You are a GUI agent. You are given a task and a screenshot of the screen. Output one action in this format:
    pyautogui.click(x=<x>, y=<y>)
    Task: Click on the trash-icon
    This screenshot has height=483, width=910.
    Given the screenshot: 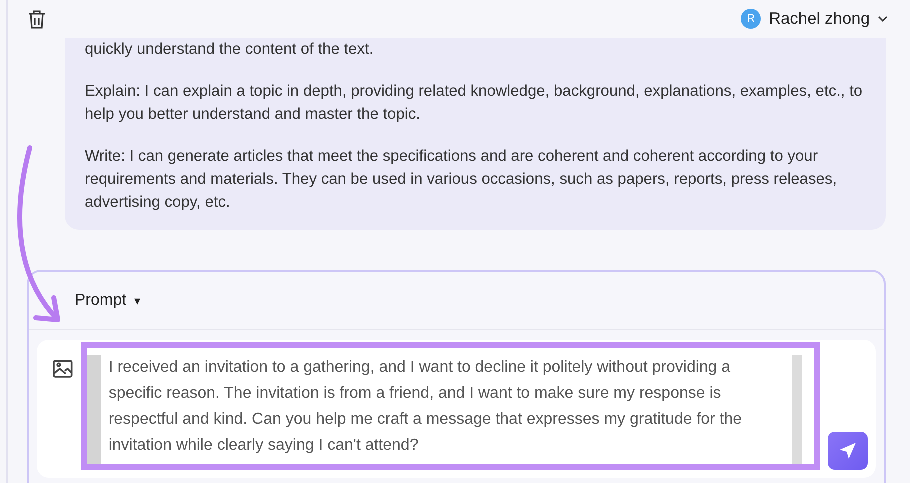 What is the action you would take?
    pyautogui.click(x=37, y=19)
    